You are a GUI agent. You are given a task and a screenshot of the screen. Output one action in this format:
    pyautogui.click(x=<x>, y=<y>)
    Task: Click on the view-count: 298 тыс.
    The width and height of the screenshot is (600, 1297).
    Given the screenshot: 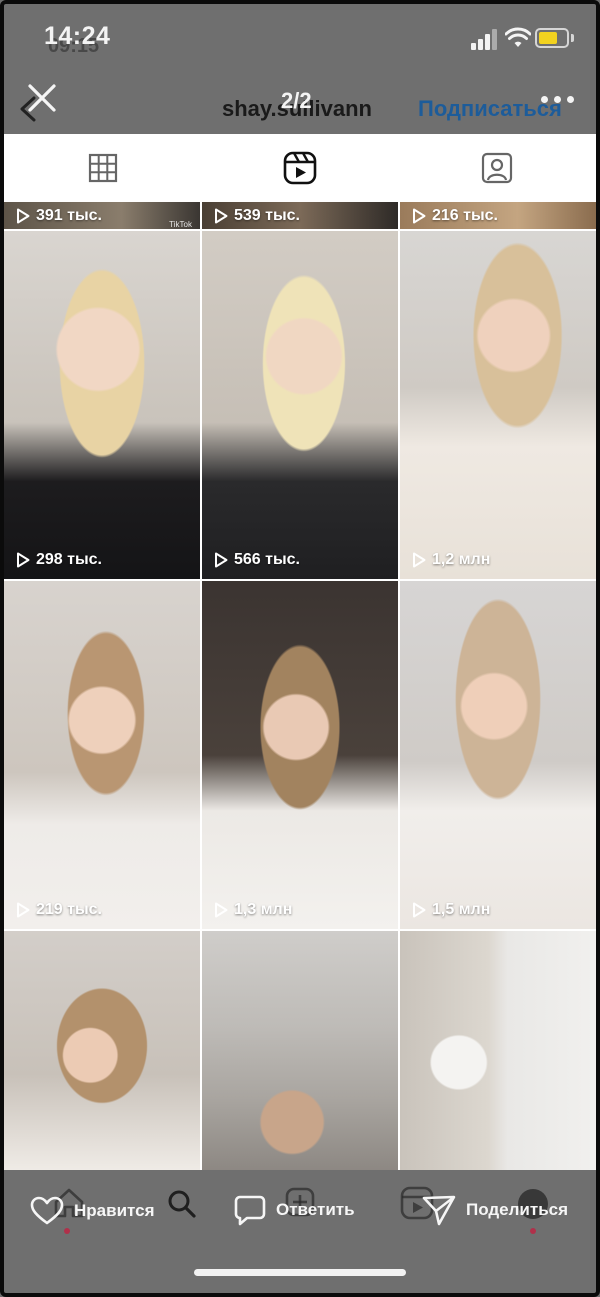 What is the action you would take?
    pyautogui.click(x=59, y=560)
    